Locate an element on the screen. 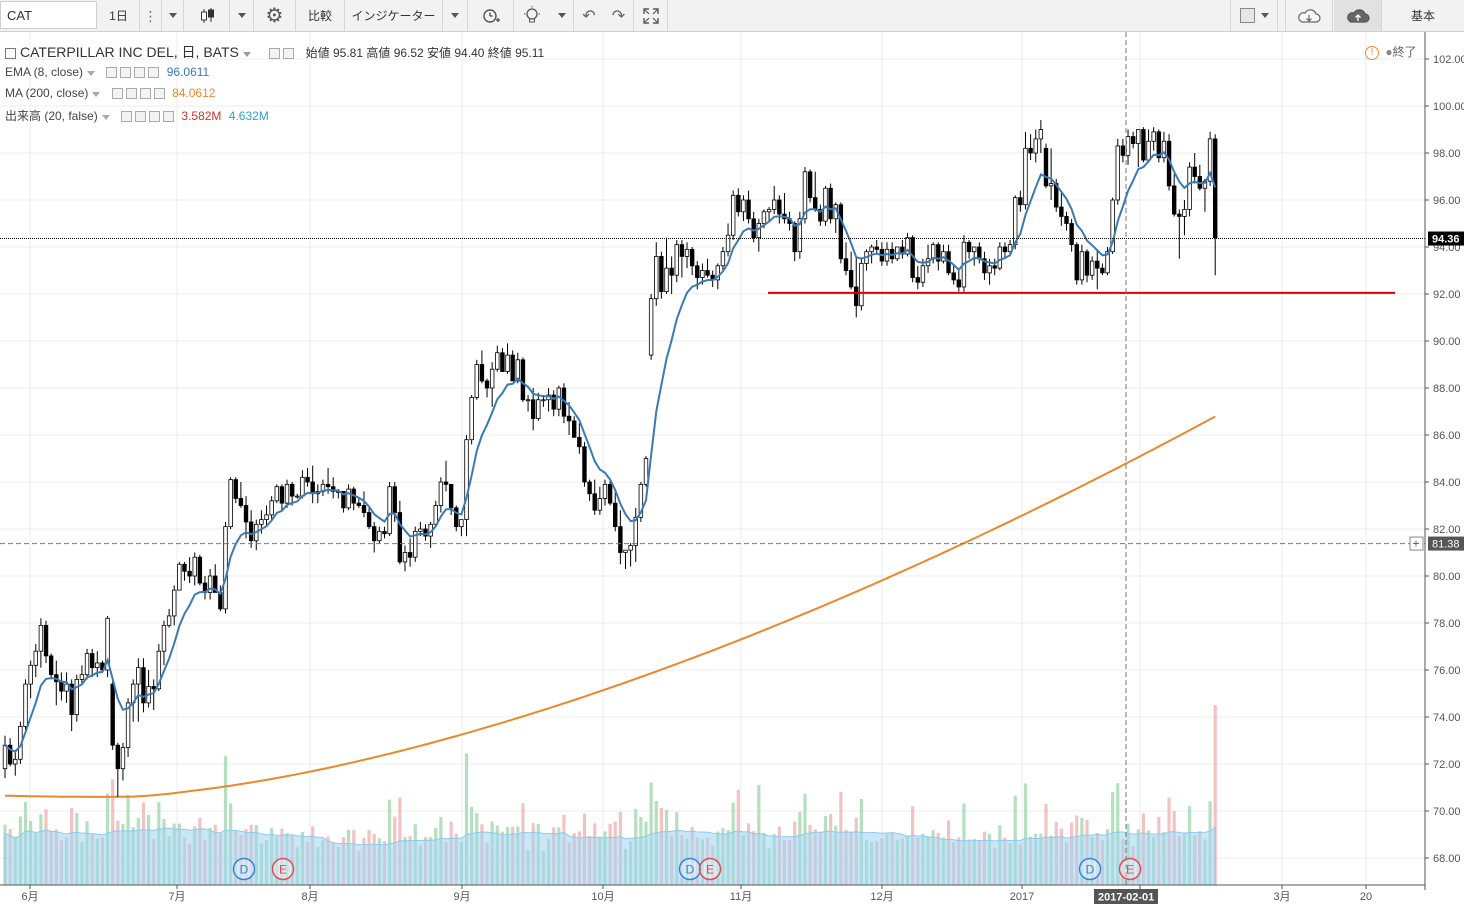 Image resolution: width=1464 pixels, height=906 pixels. redo-button: ↷ is located at coordinates (619, 15).